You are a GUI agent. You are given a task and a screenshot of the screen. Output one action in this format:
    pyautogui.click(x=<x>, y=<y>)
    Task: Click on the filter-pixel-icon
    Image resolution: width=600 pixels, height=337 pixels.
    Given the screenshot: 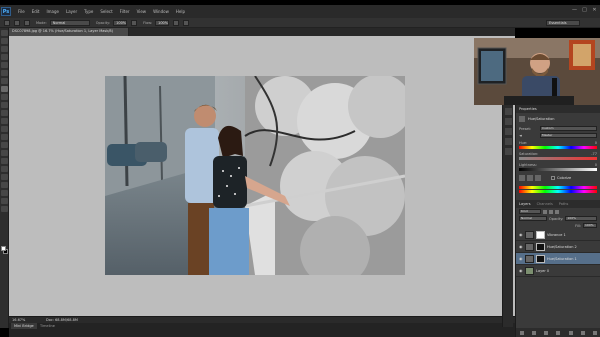 What is the action you would take?
    pyautogui.click(x=545, y=211)
    